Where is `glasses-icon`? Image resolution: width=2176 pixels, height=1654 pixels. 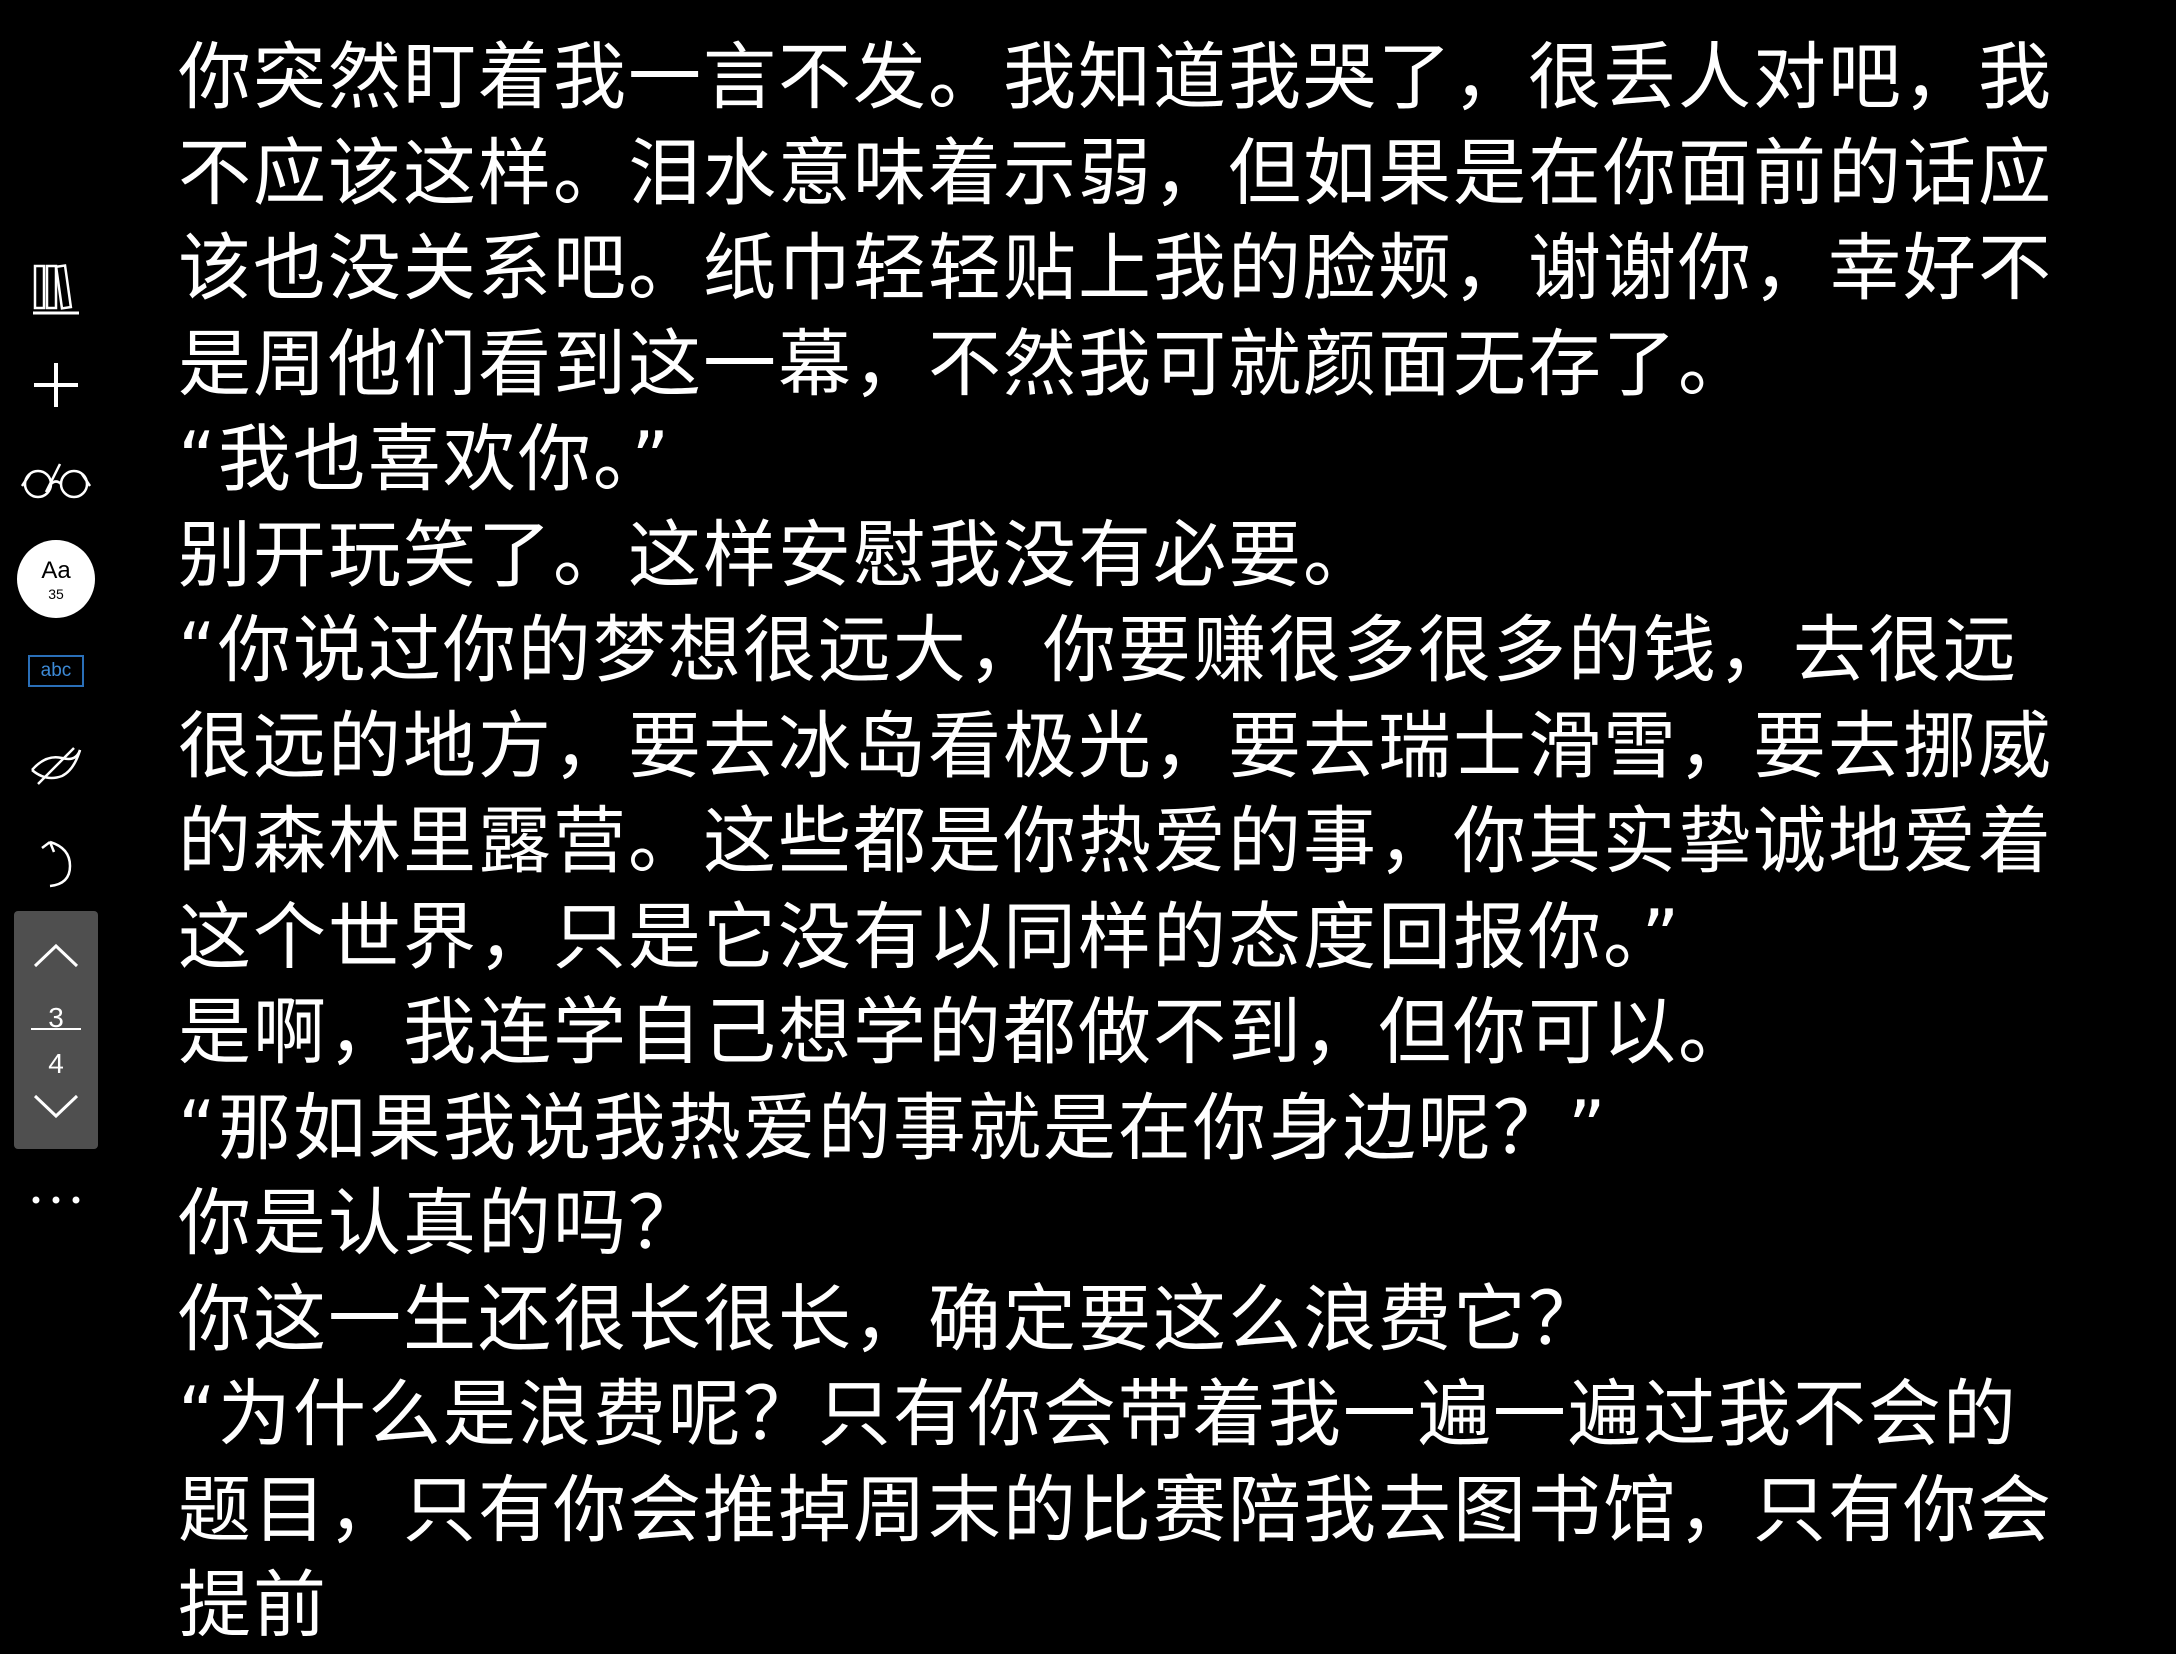
glasses-icon is located at coordinates (56, 480).